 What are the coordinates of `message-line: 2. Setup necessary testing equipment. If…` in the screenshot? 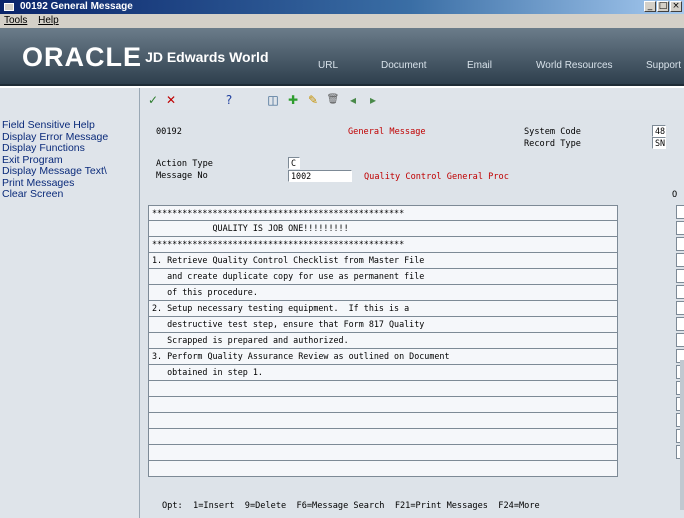 It's located at (383, 309).